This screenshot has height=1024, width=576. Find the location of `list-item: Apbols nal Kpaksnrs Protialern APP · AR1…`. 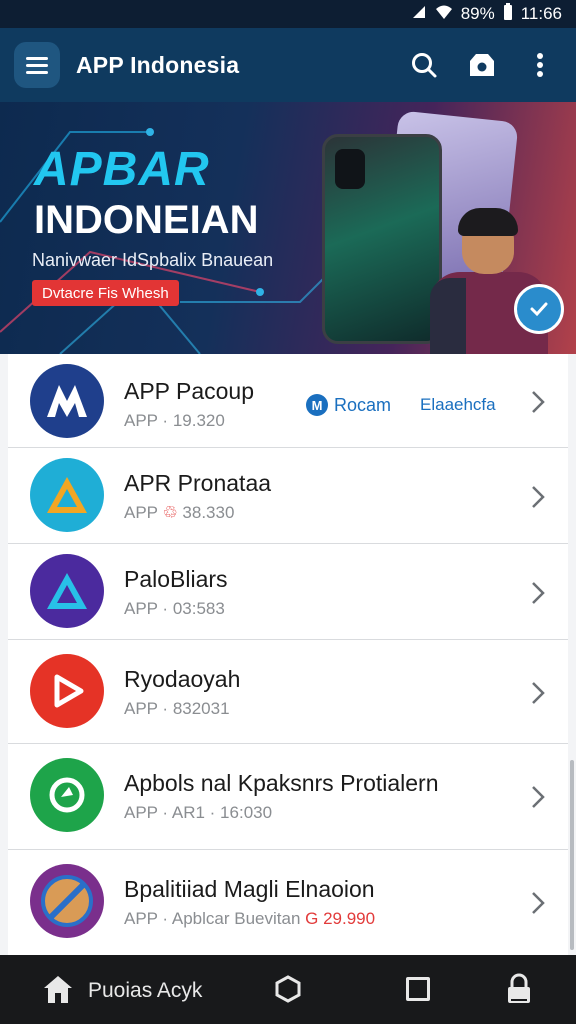

list-item: Apbols nal Kpaksnrs Protialern APP · AR1… is located at coordinates (288, 797).